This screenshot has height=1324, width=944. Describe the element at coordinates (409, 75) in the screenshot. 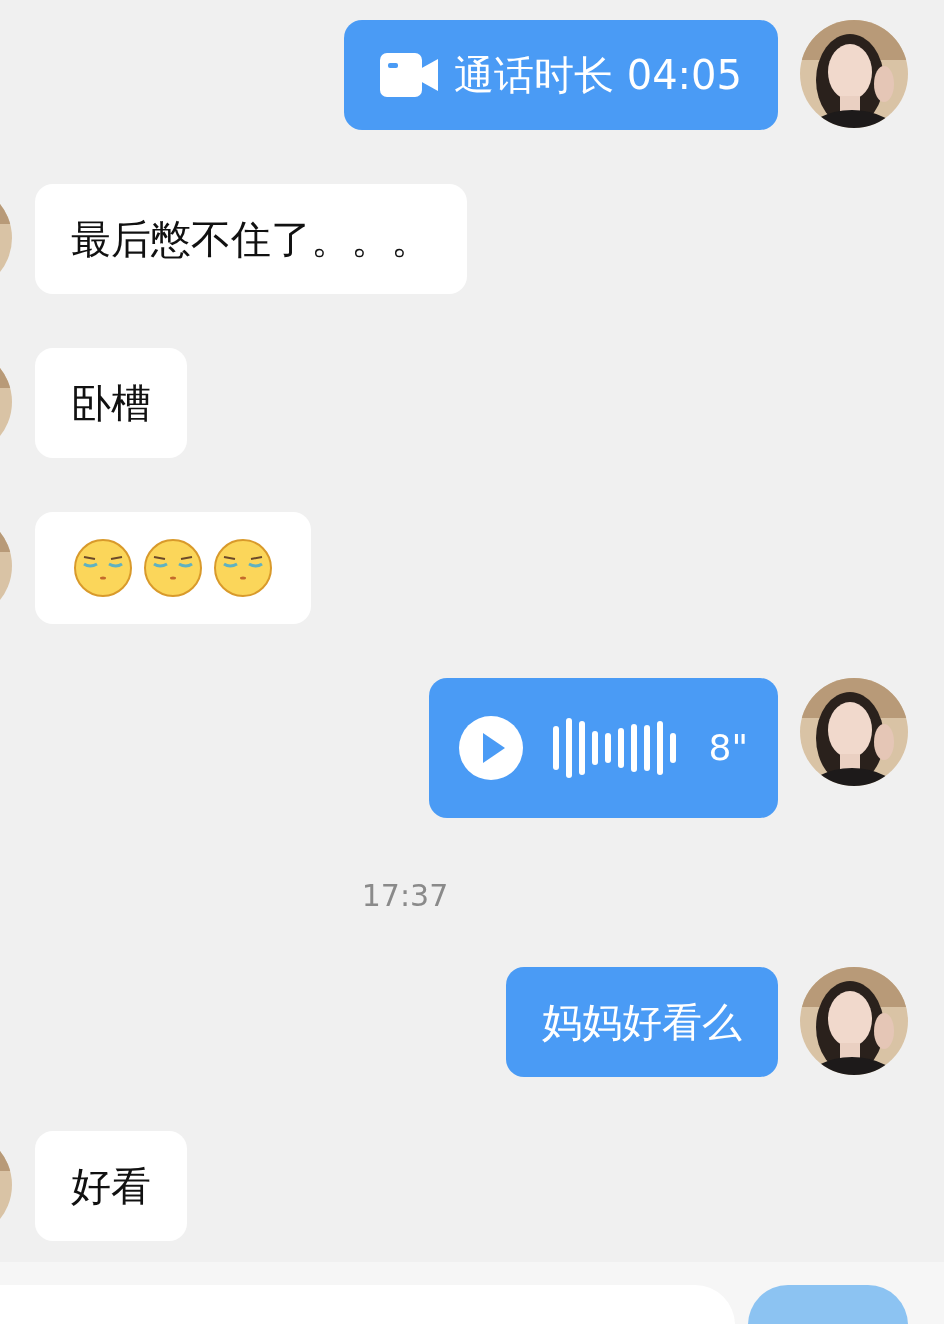

I see `video-camera-icon` at that location.